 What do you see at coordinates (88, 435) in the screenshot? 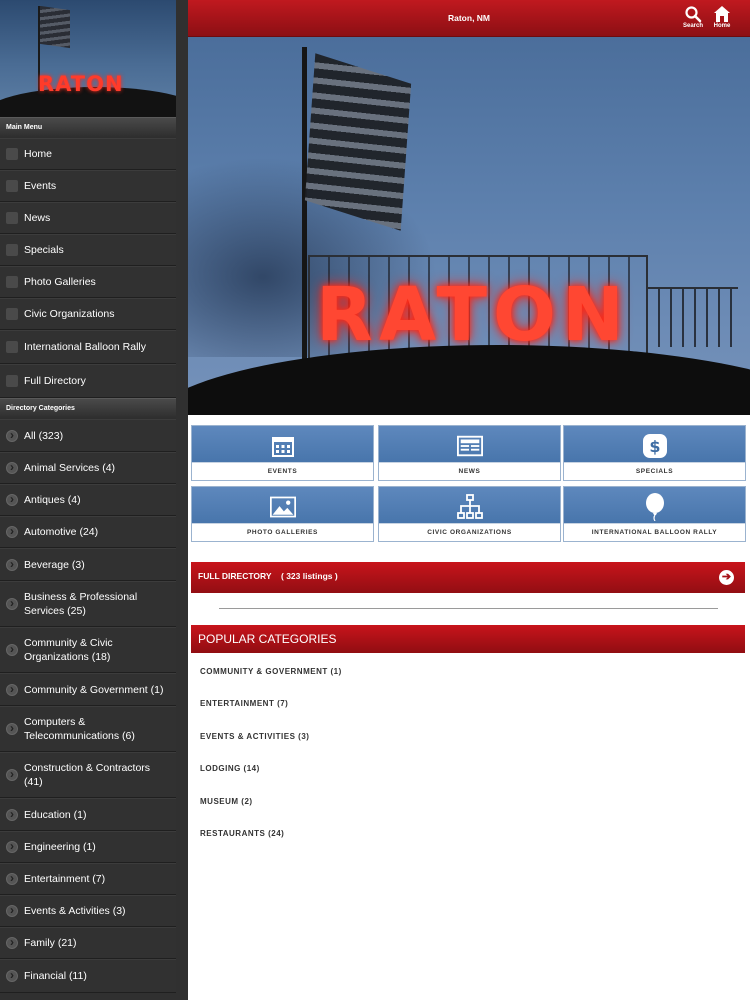
I see `category-item: All (323)` at bounding box center [88, 435].